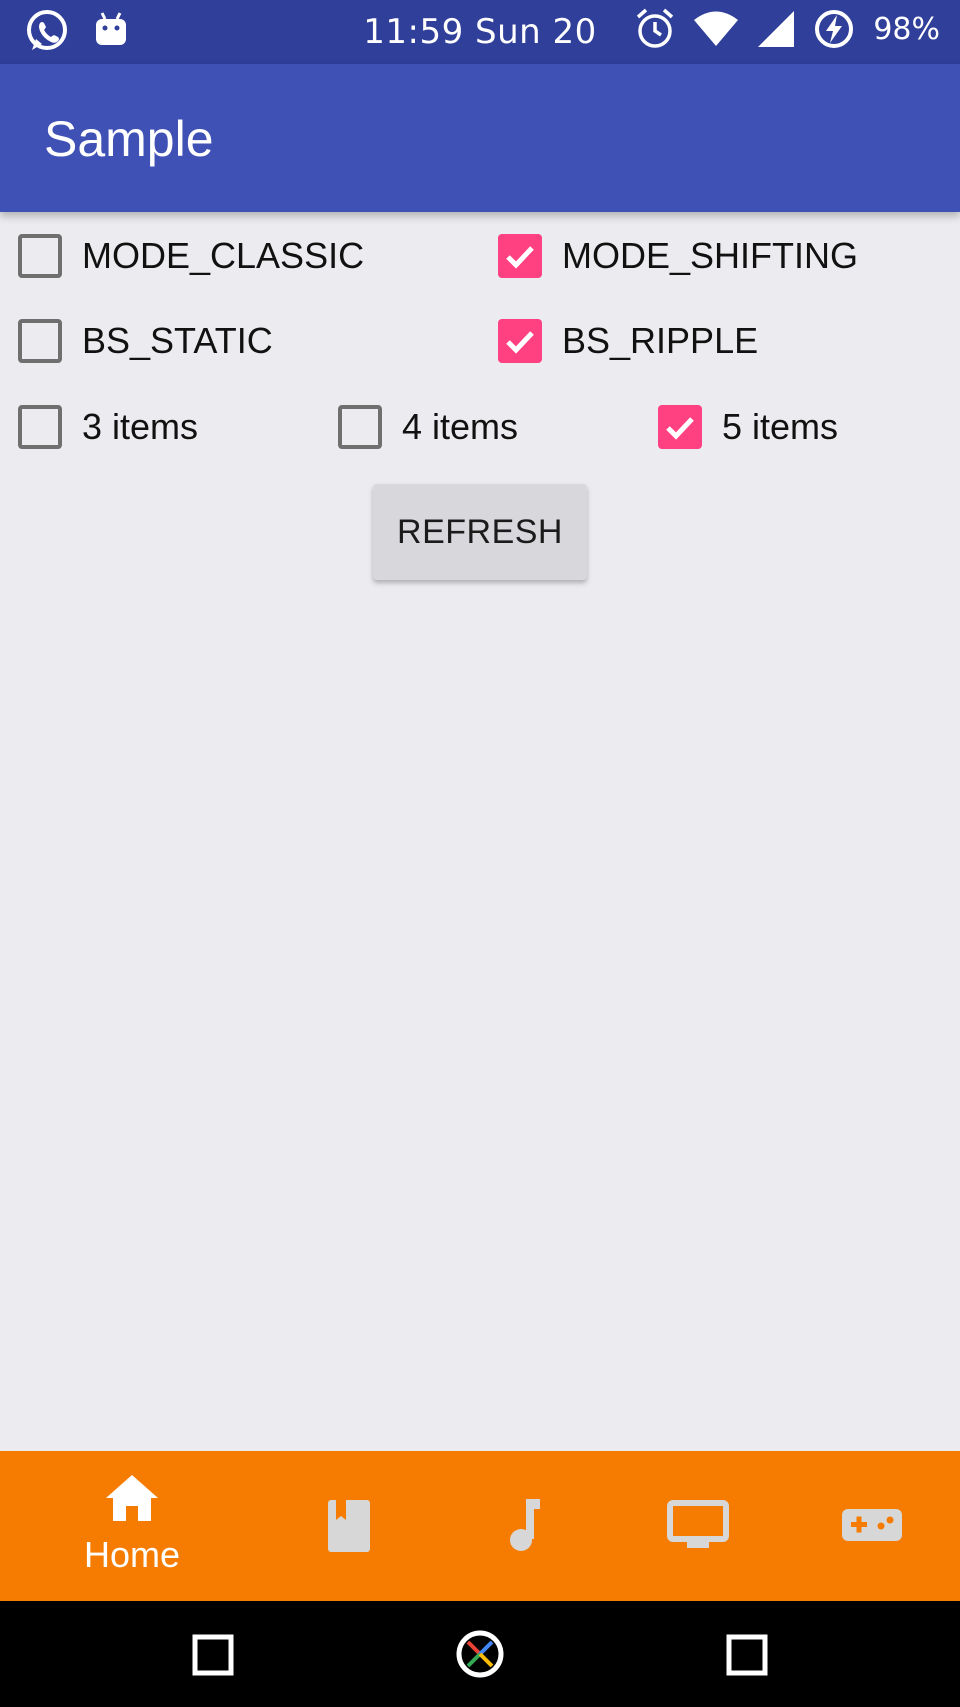 The height and width of the screenshot is (1707, 960). Describe the element at coordinates (460, 426) in the screenshot. I see `checkbox-label: 4 items` at that location.